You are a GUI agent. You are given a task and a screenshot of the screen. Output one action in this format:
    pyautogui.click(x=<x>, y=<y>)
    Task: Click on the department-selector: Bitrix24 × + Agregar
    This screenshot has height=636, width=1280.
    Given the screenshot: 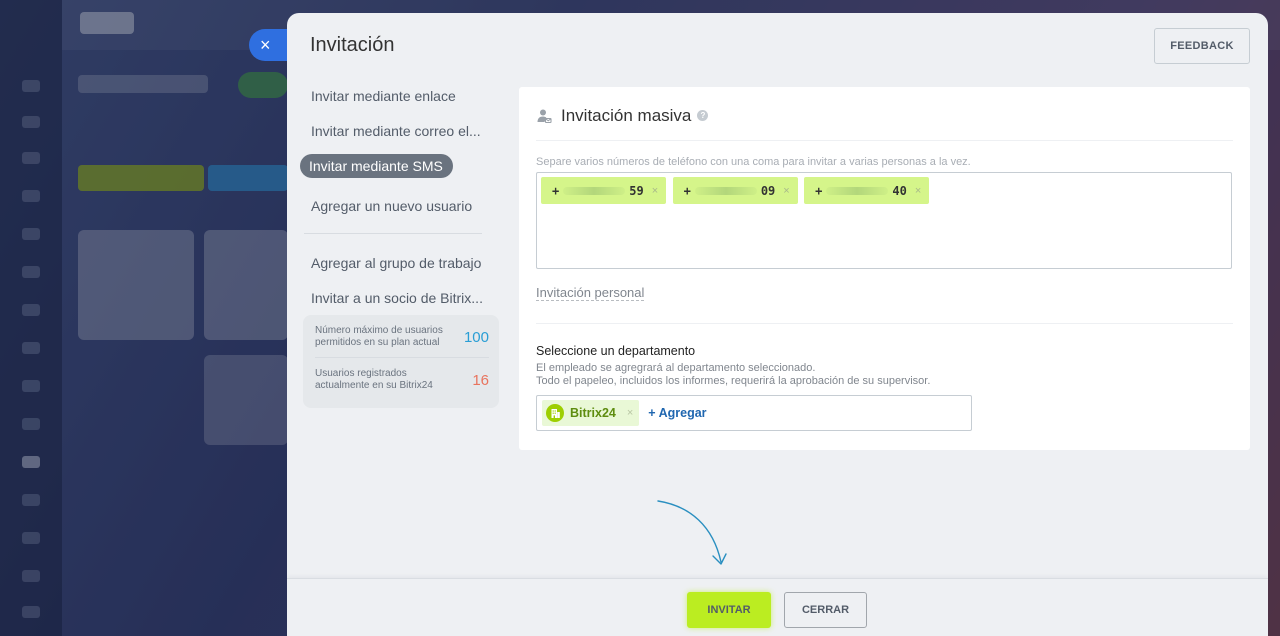 What is the action you would take?
    pyautogui.click(x=754, y=413)
    